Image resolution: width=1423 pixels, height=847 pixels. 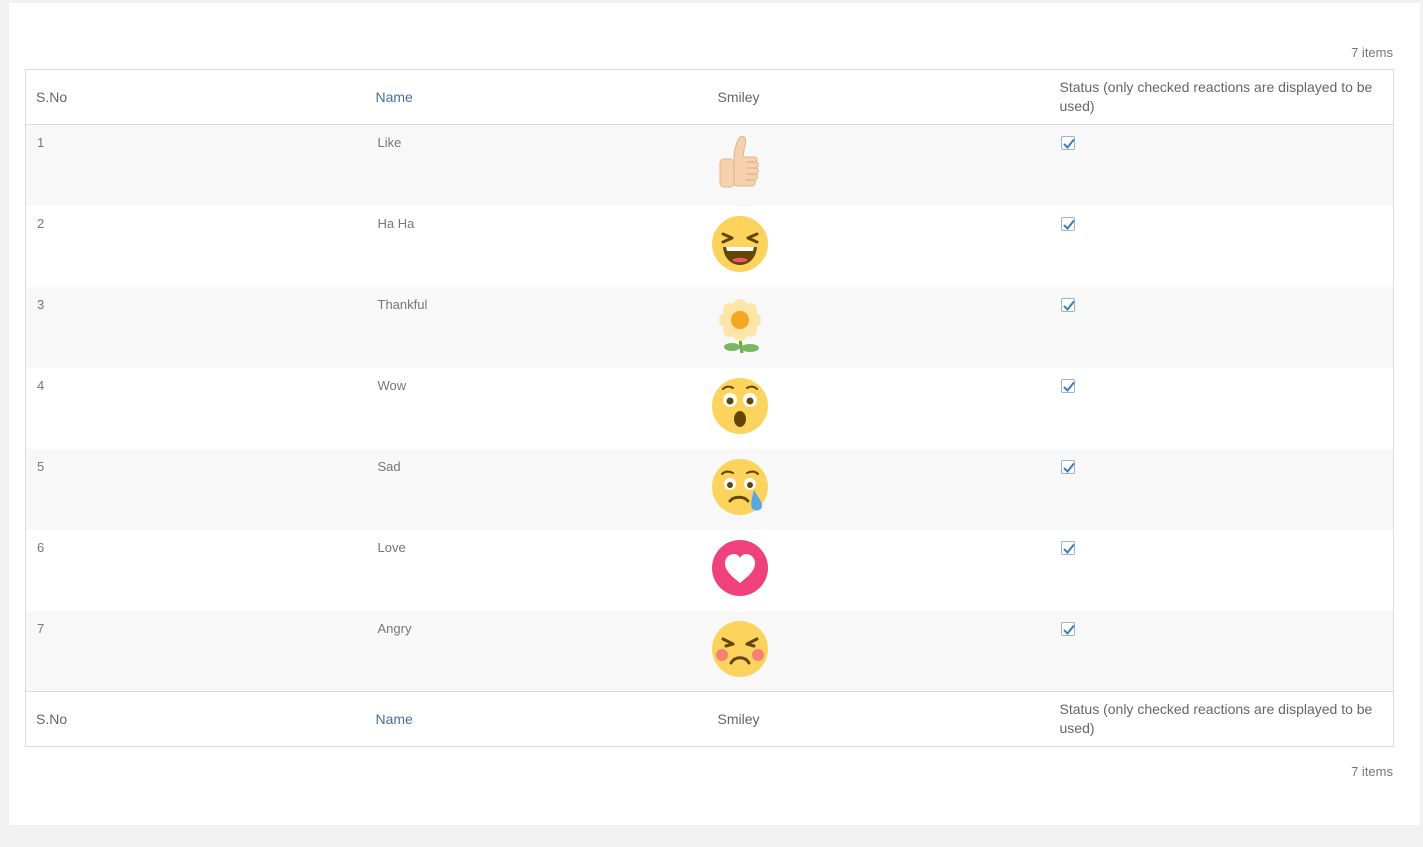 What do you see at coordinates (709, 165) in the screenshot?
I see `table-row: 1 Like` at bounding box center [709, 165].